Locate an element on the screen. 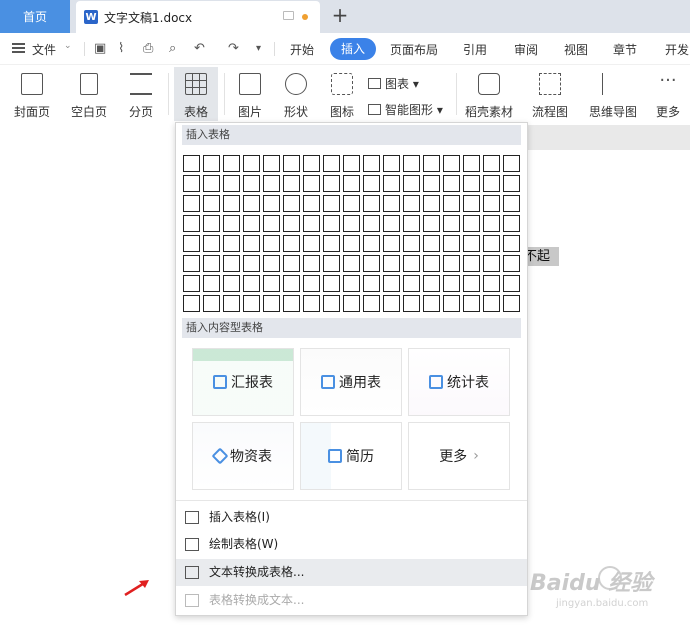 Image resolution: width=690 pixels, height=633 pixels. flowchart-button: 流程图 is located at coordinates (550, 94).